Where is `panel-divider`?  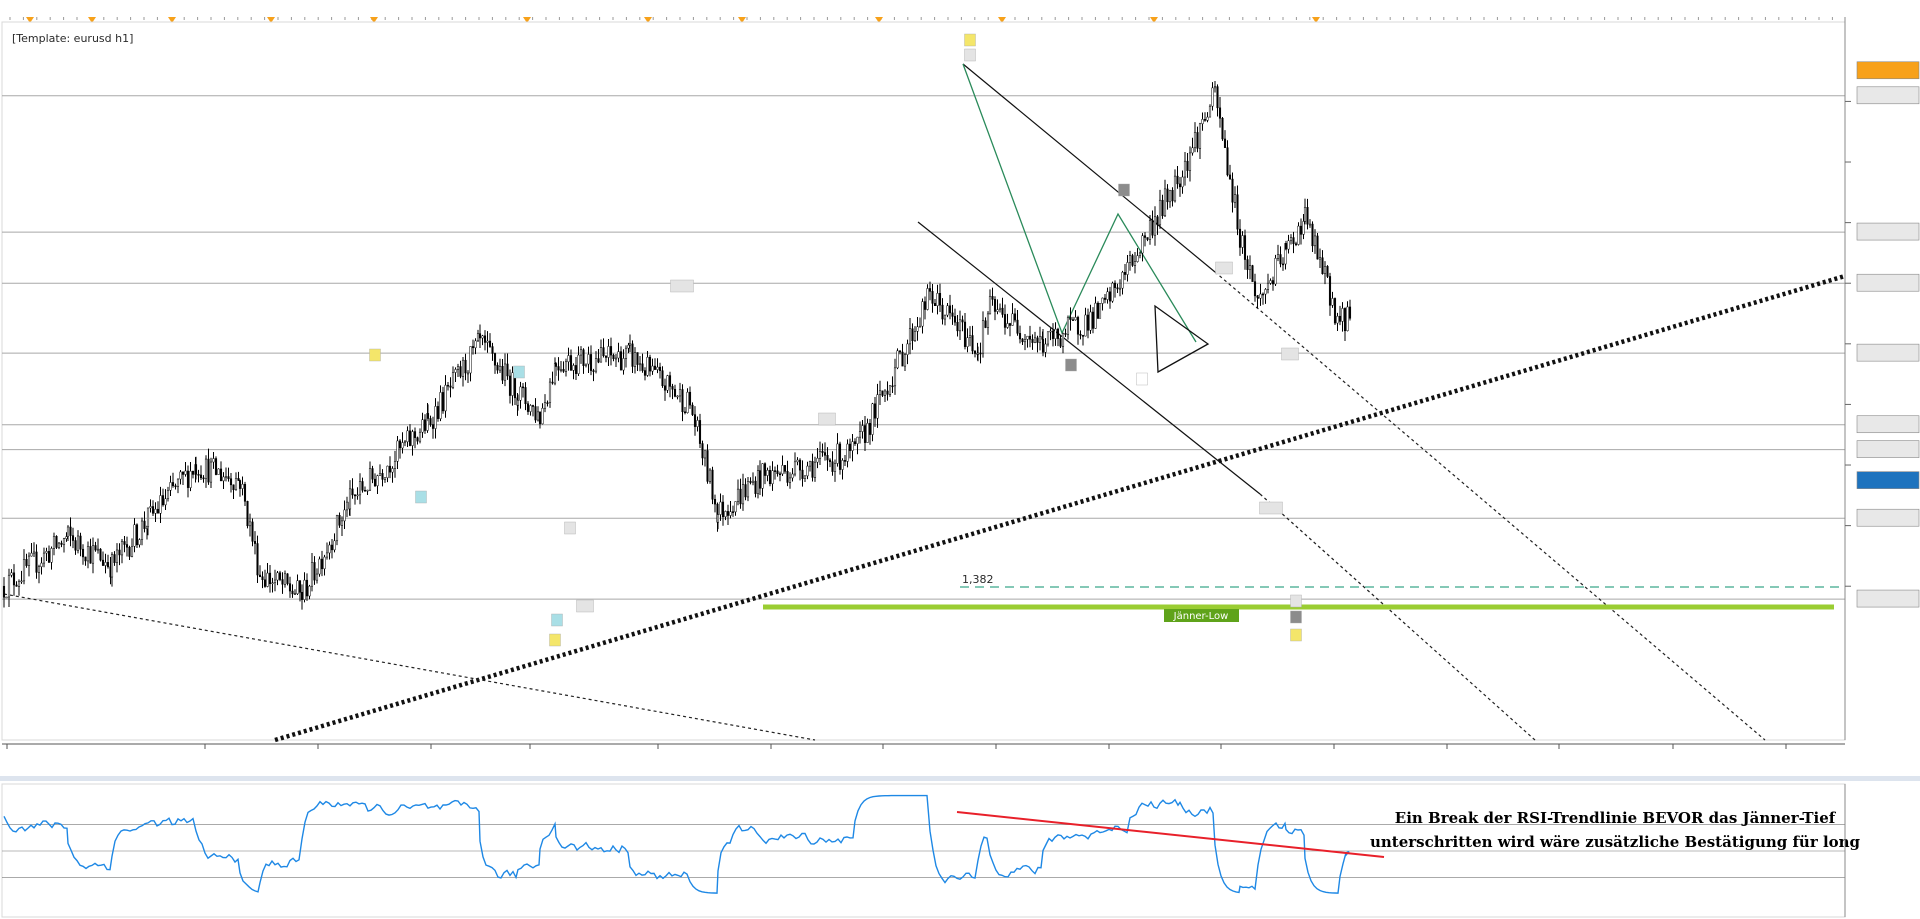
panel-divider is located at coordinates (960, 778).